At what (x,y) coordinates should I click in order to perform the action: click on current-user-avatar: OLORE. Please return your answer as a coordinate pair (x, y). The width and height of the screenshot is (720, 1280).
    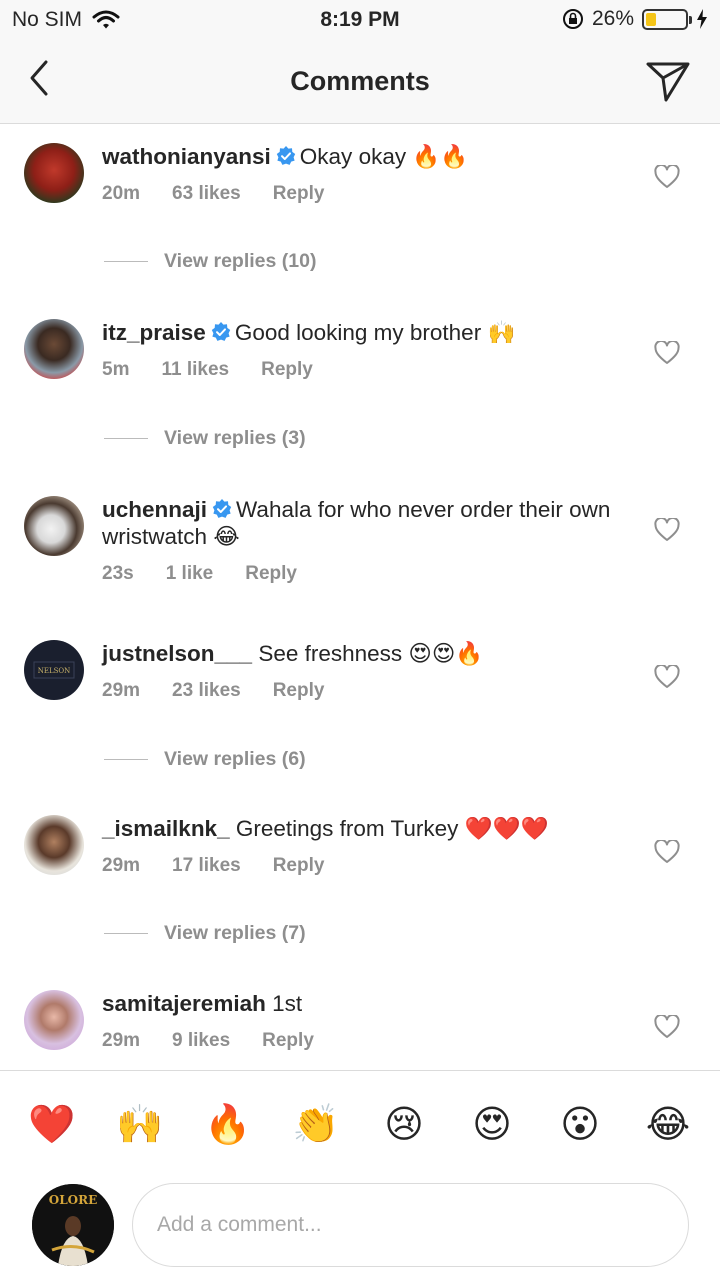
    Looking at the image, I should click on (73, 1225).